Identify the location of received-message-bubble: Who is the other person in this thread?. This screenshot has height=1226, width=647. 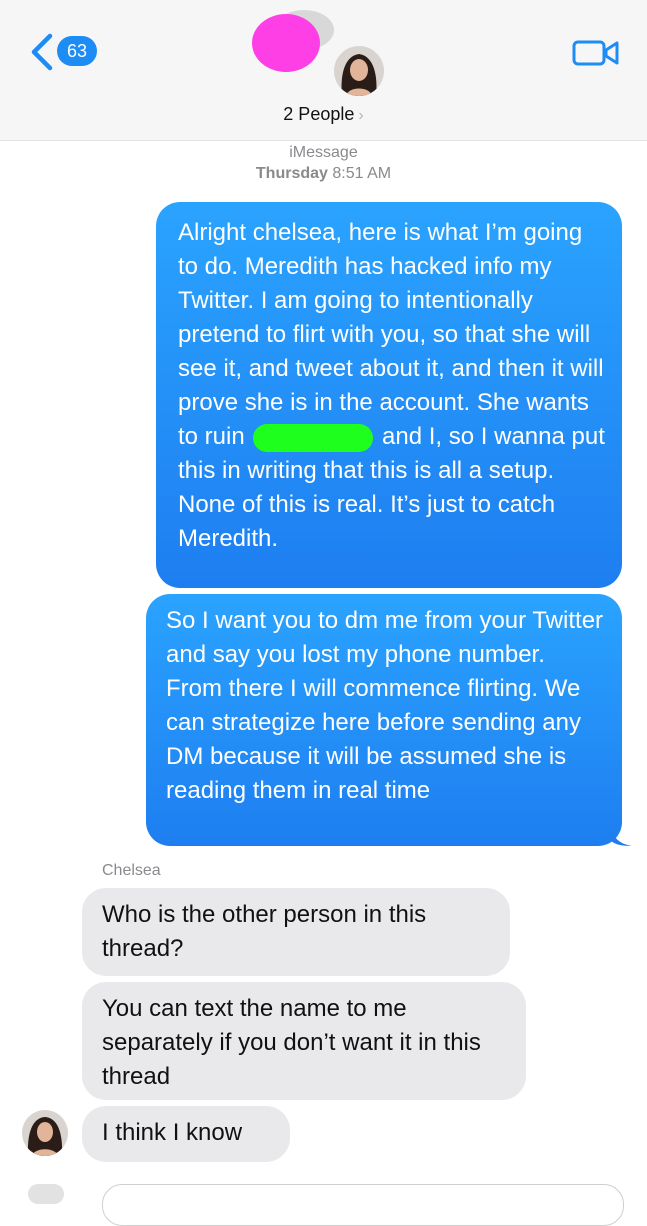
(296, 932).